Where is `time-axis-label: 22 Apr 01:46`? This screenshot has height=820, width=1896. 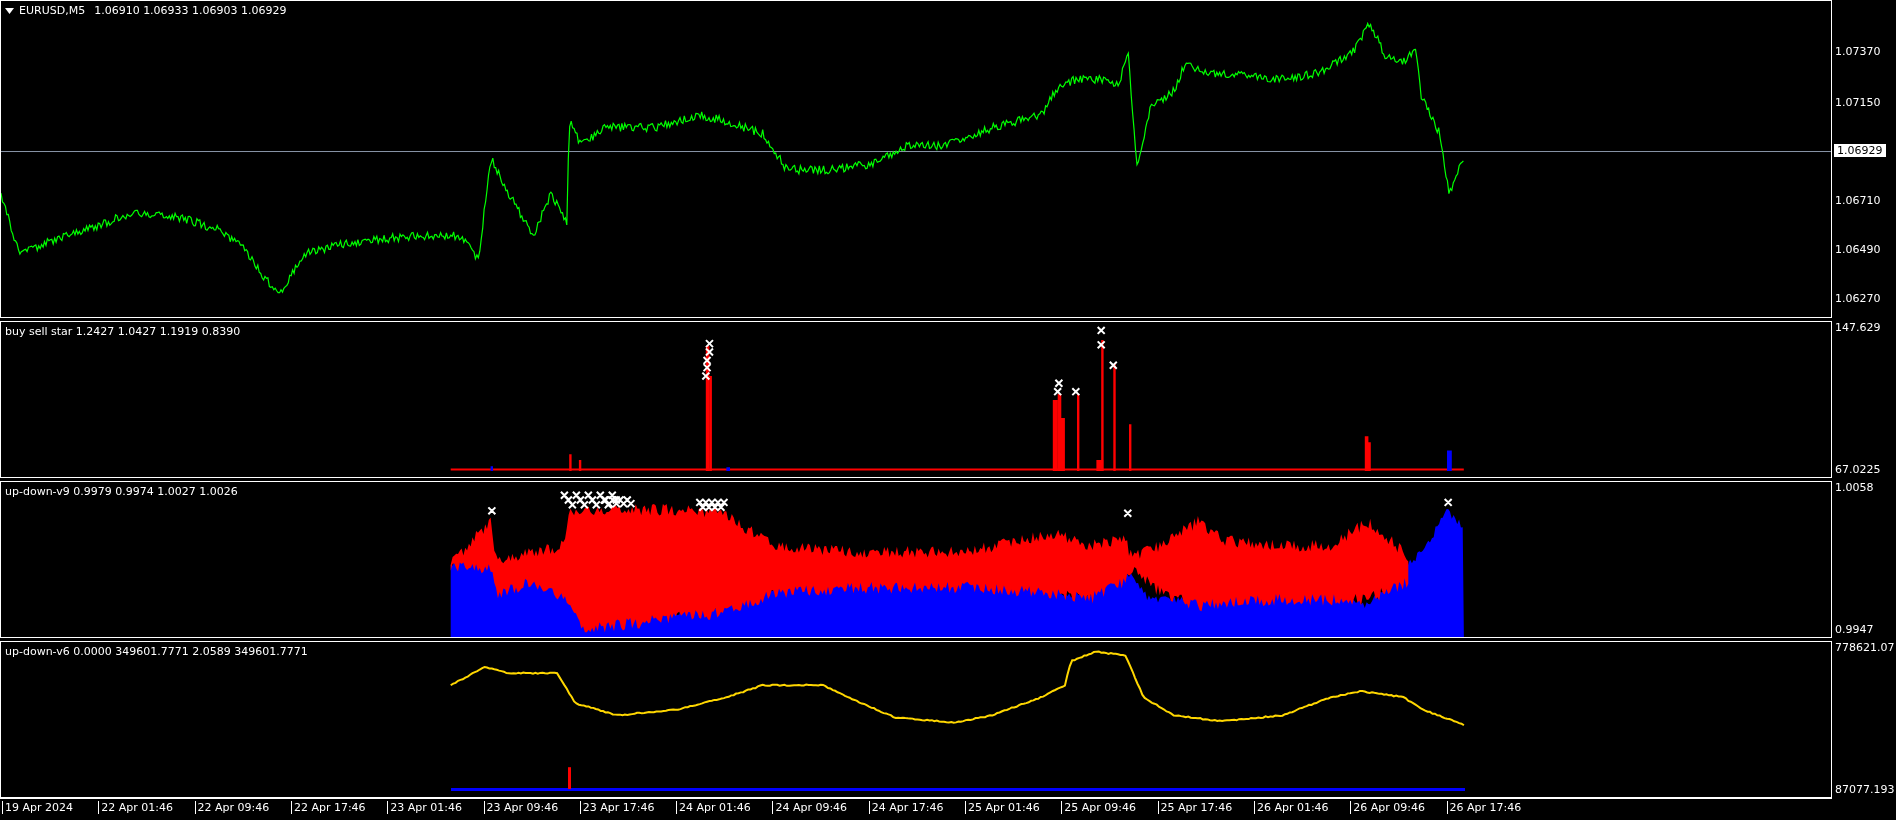
time-axis-label: 22 Apr 01:46 is located at coordinates (136, 807).